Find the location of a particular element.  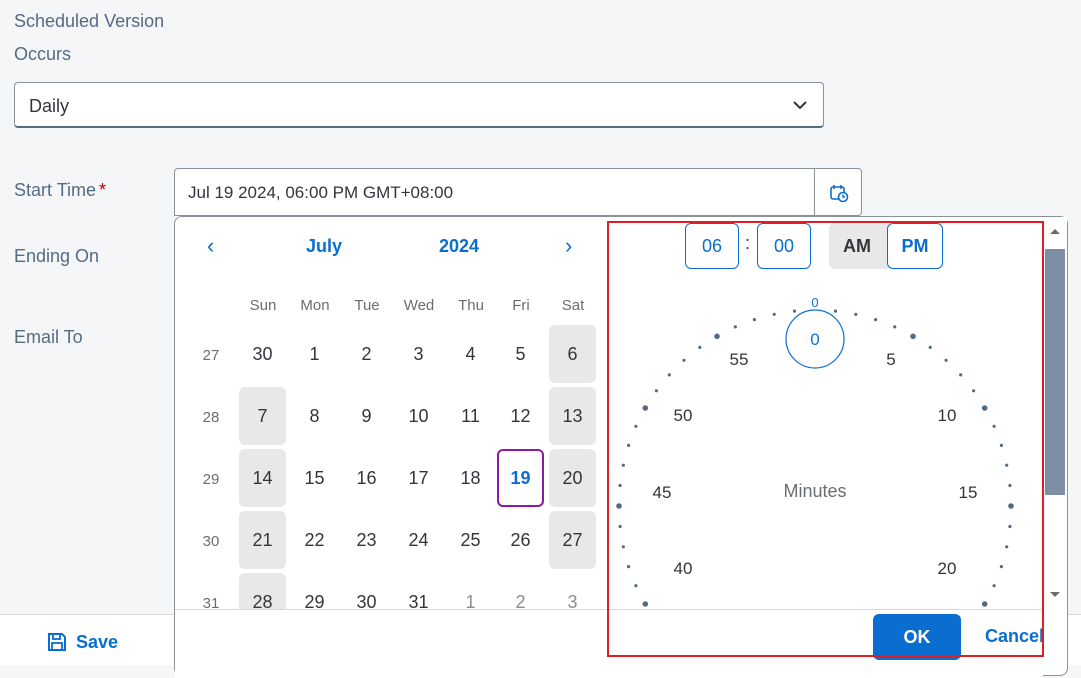

day-cell: 27 is located at coordinates (572, 540).